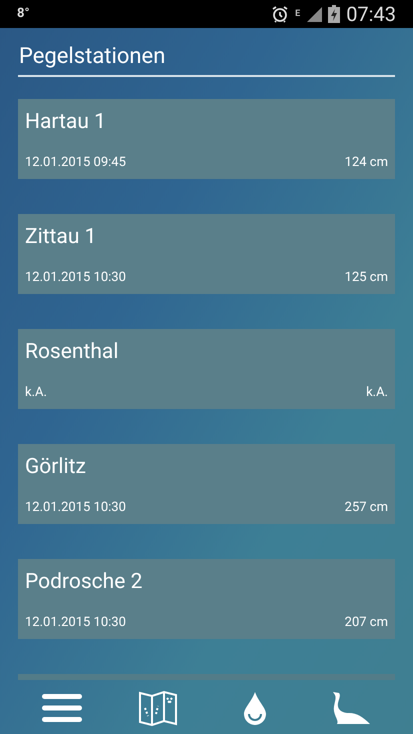 The image size is (413, 734). I want to click on menu-icon, so click(62, 708).